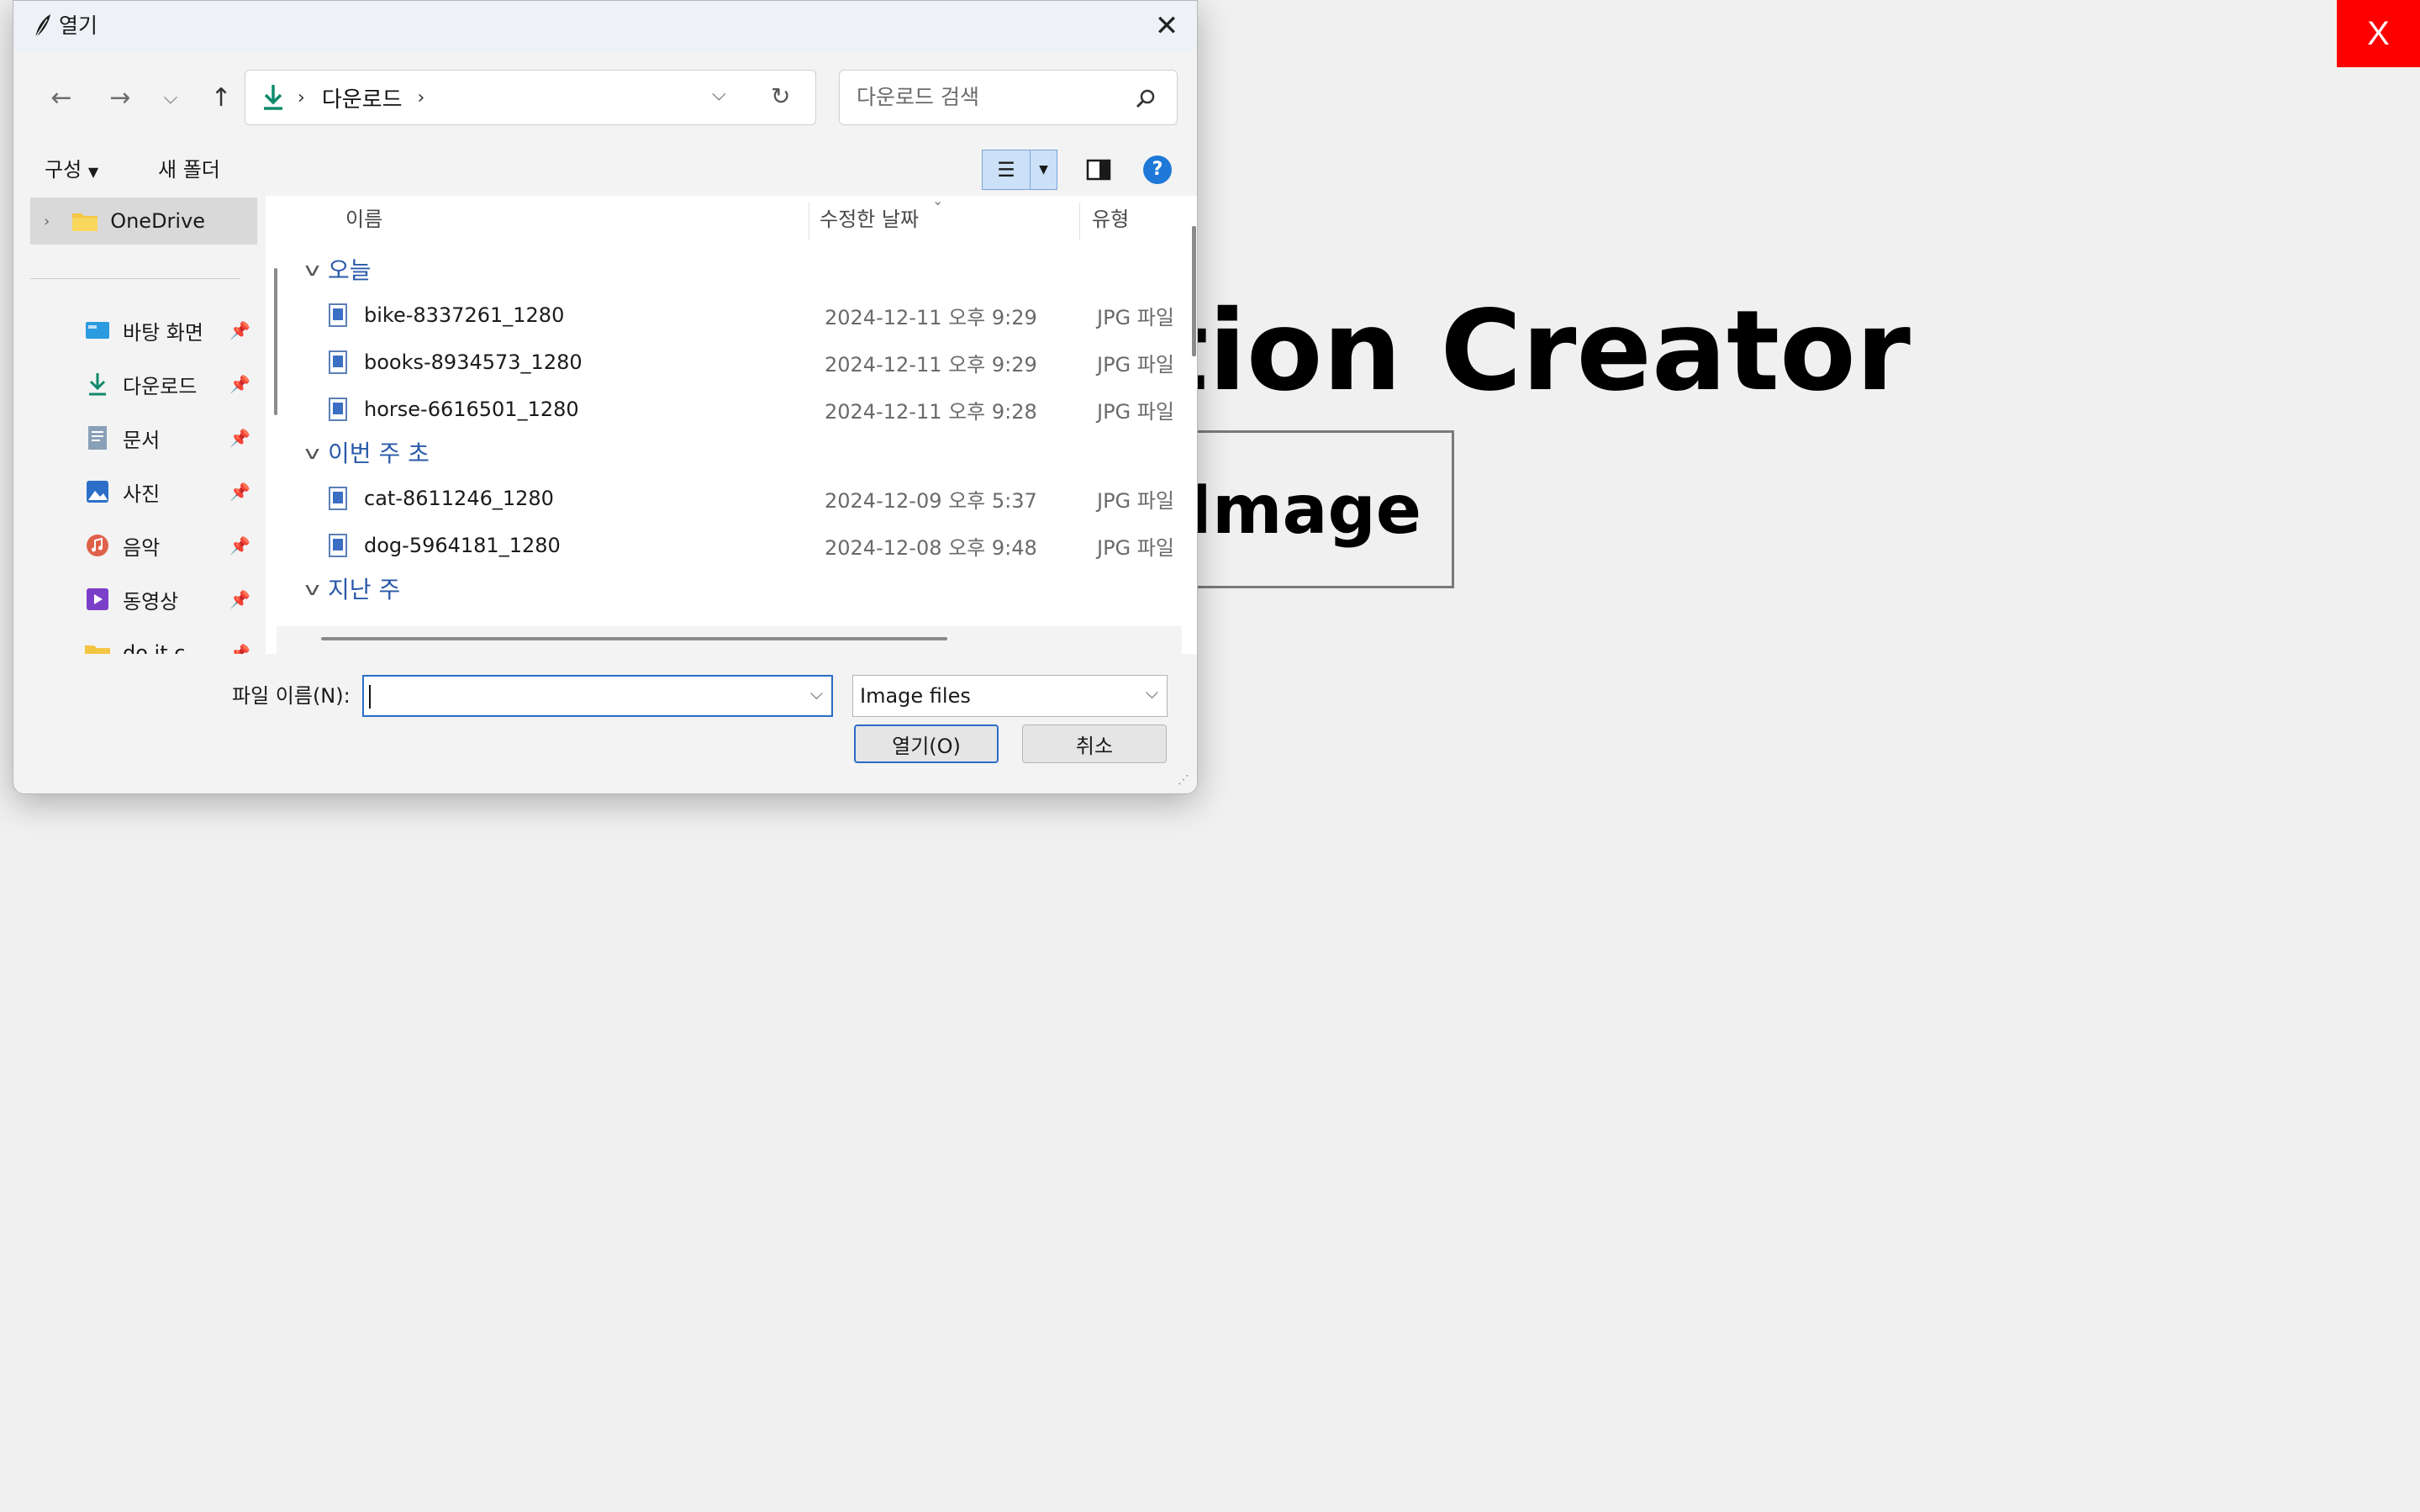  I want to click on address-bar: › 다운로드 › ⌵ ↻, so click(530, 98).